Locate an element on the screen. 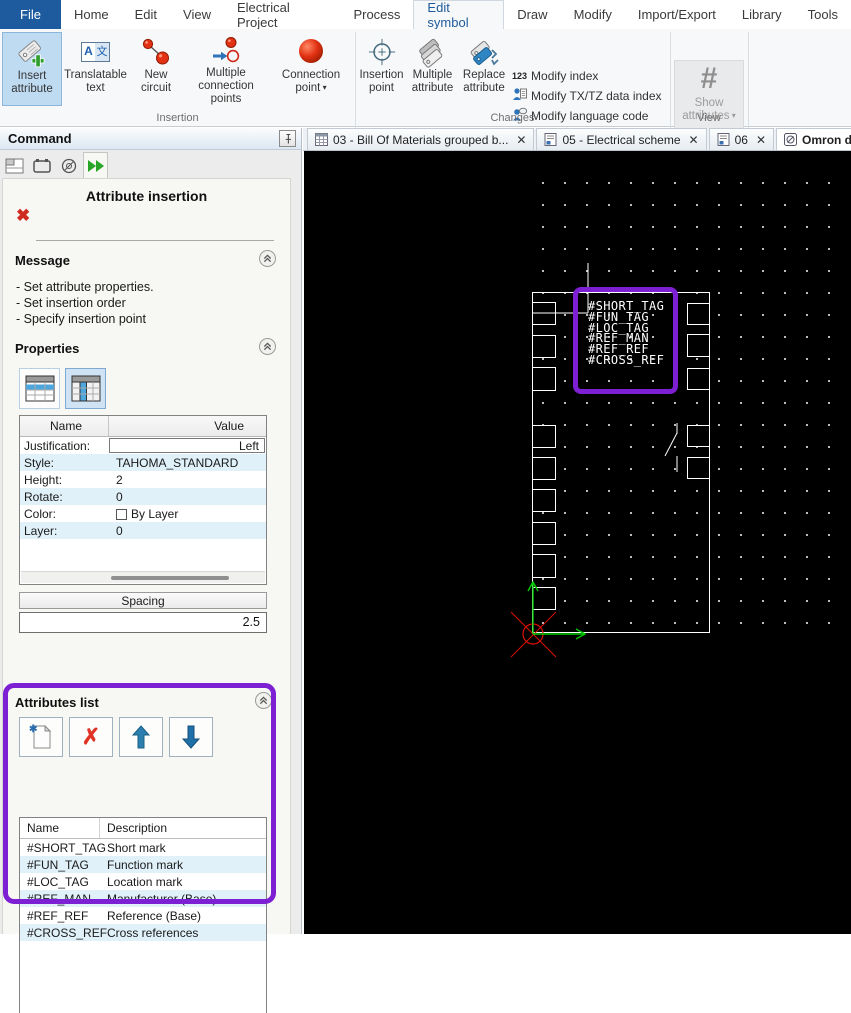 Image resolution: width=851 pixels, height=1013 pixels. column-header-value: Value is located at coordinates (187, 426).